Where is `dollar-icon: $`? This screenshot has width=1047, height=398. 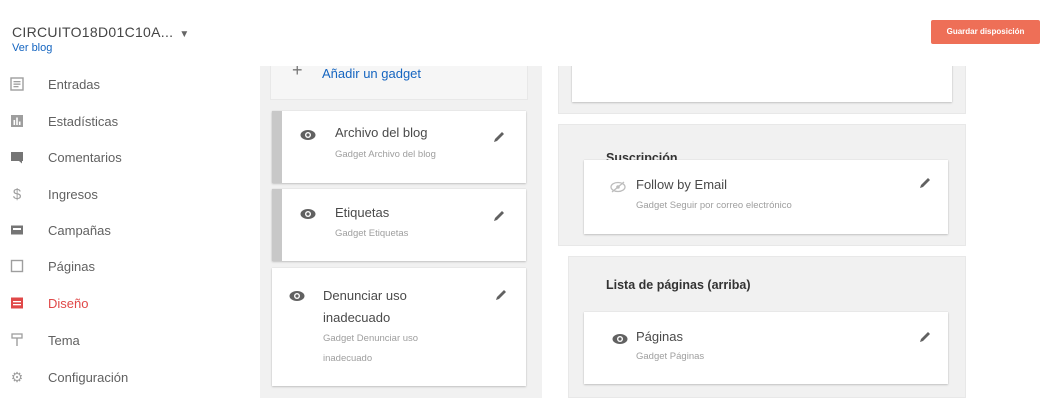 dollar-icon: $ is located at coordinates (17, 194).